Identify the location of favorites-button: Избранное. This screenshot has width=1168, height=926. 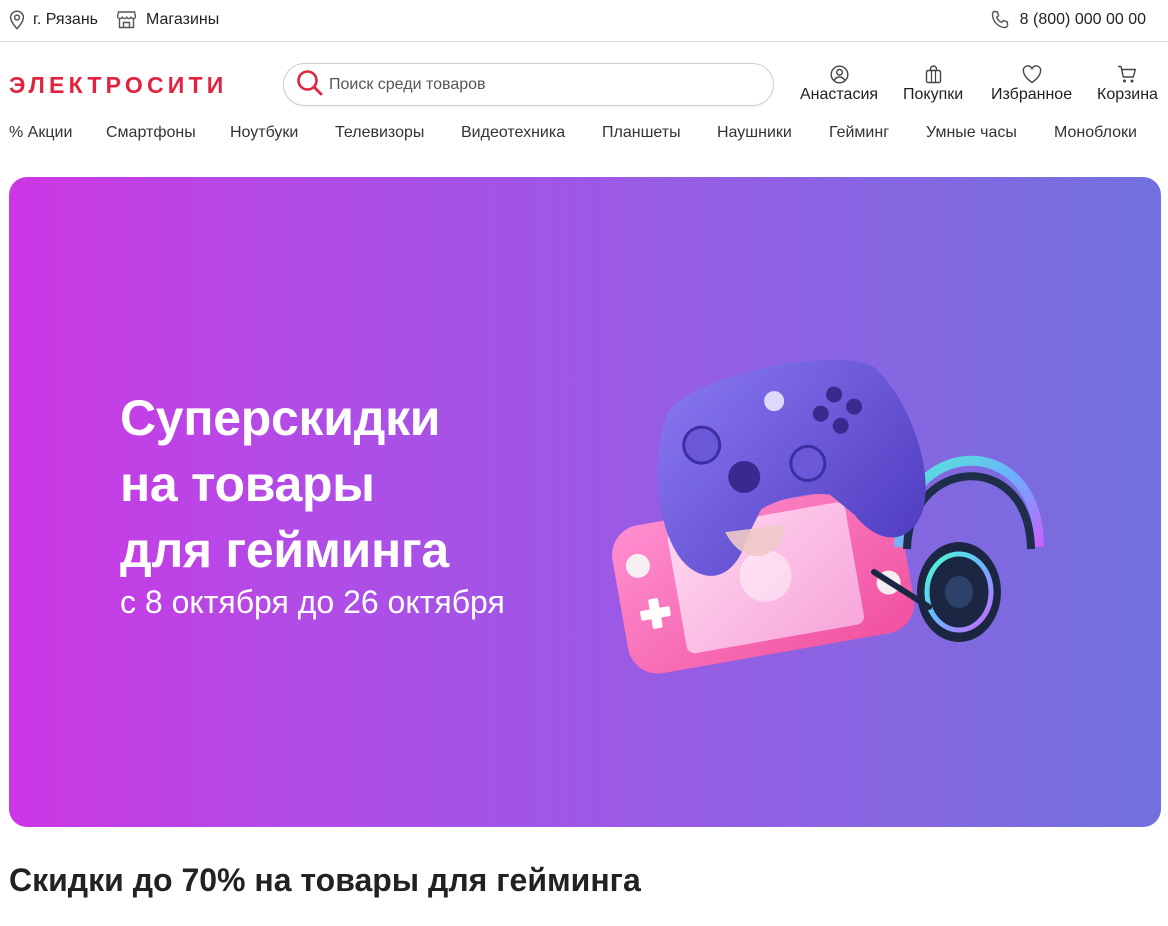
(1031, 84).